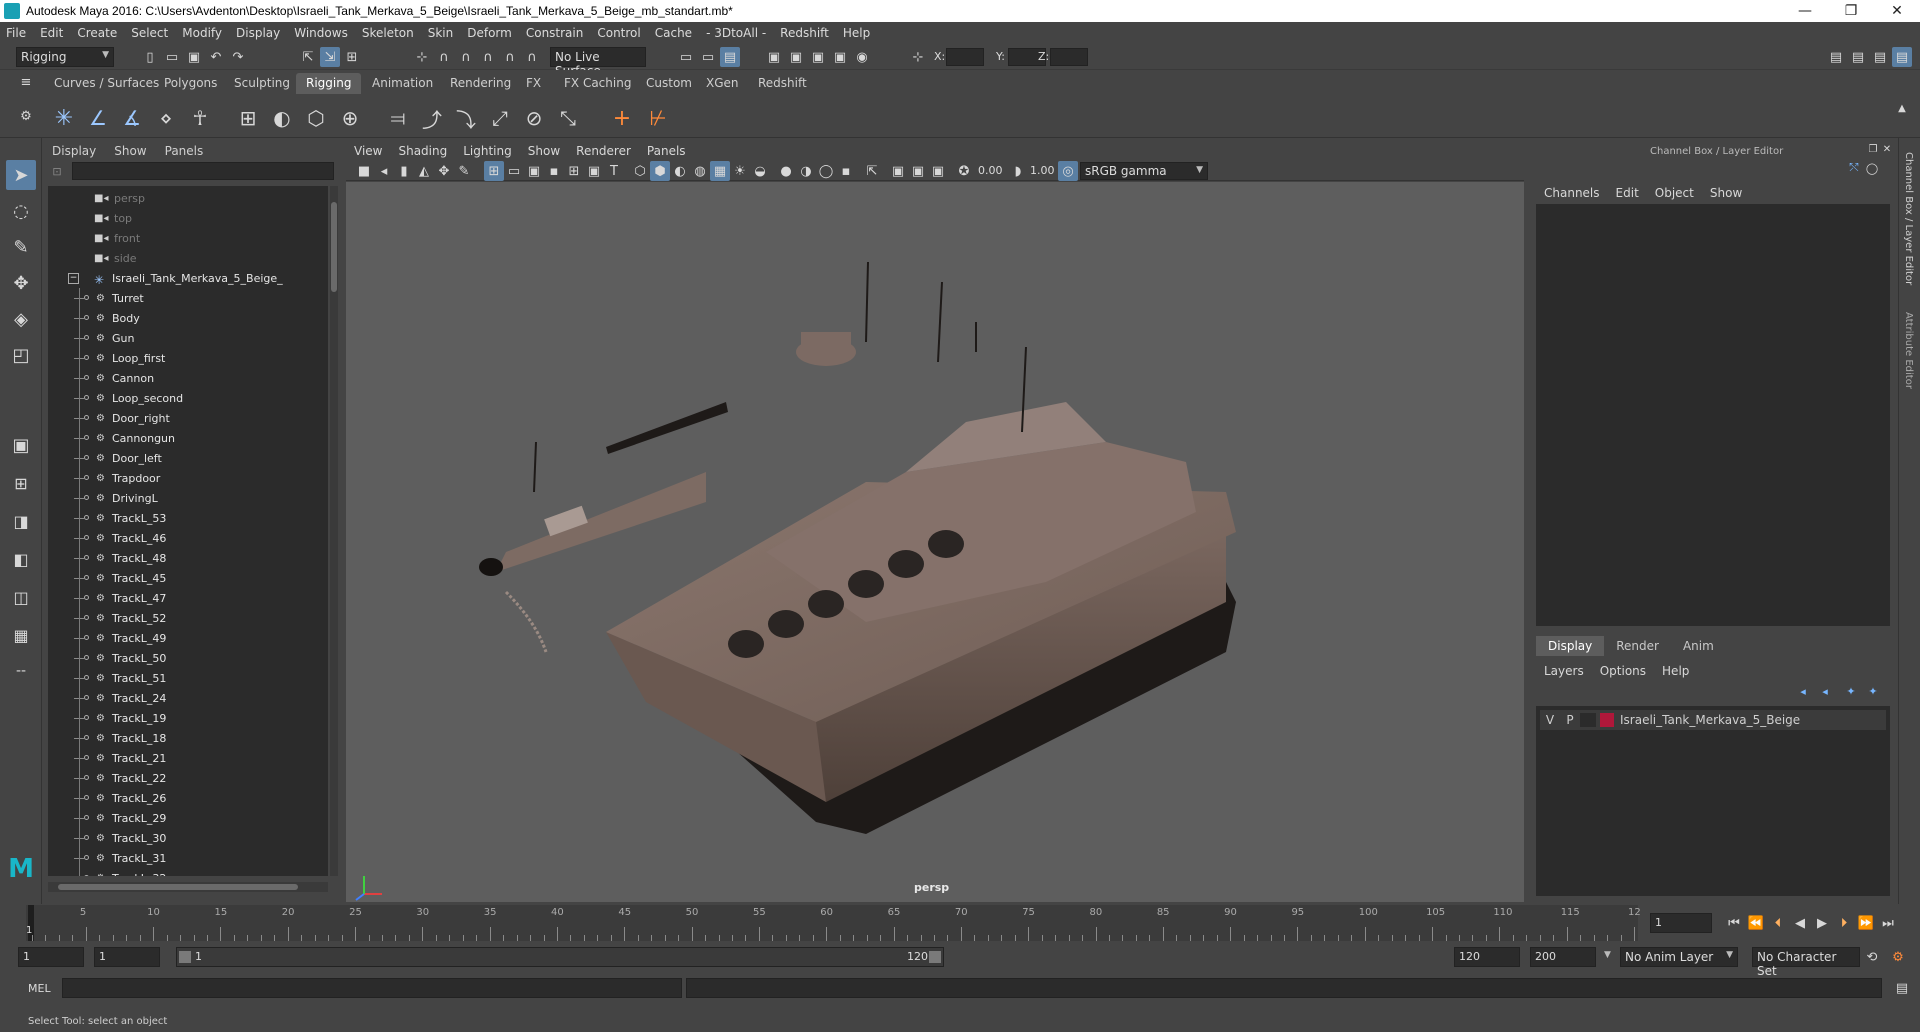  What do you see at coordinates (21, 635) in the screenshot?
I see `layout-hypershade-icon: ▦` at bounding box center [21, 635].